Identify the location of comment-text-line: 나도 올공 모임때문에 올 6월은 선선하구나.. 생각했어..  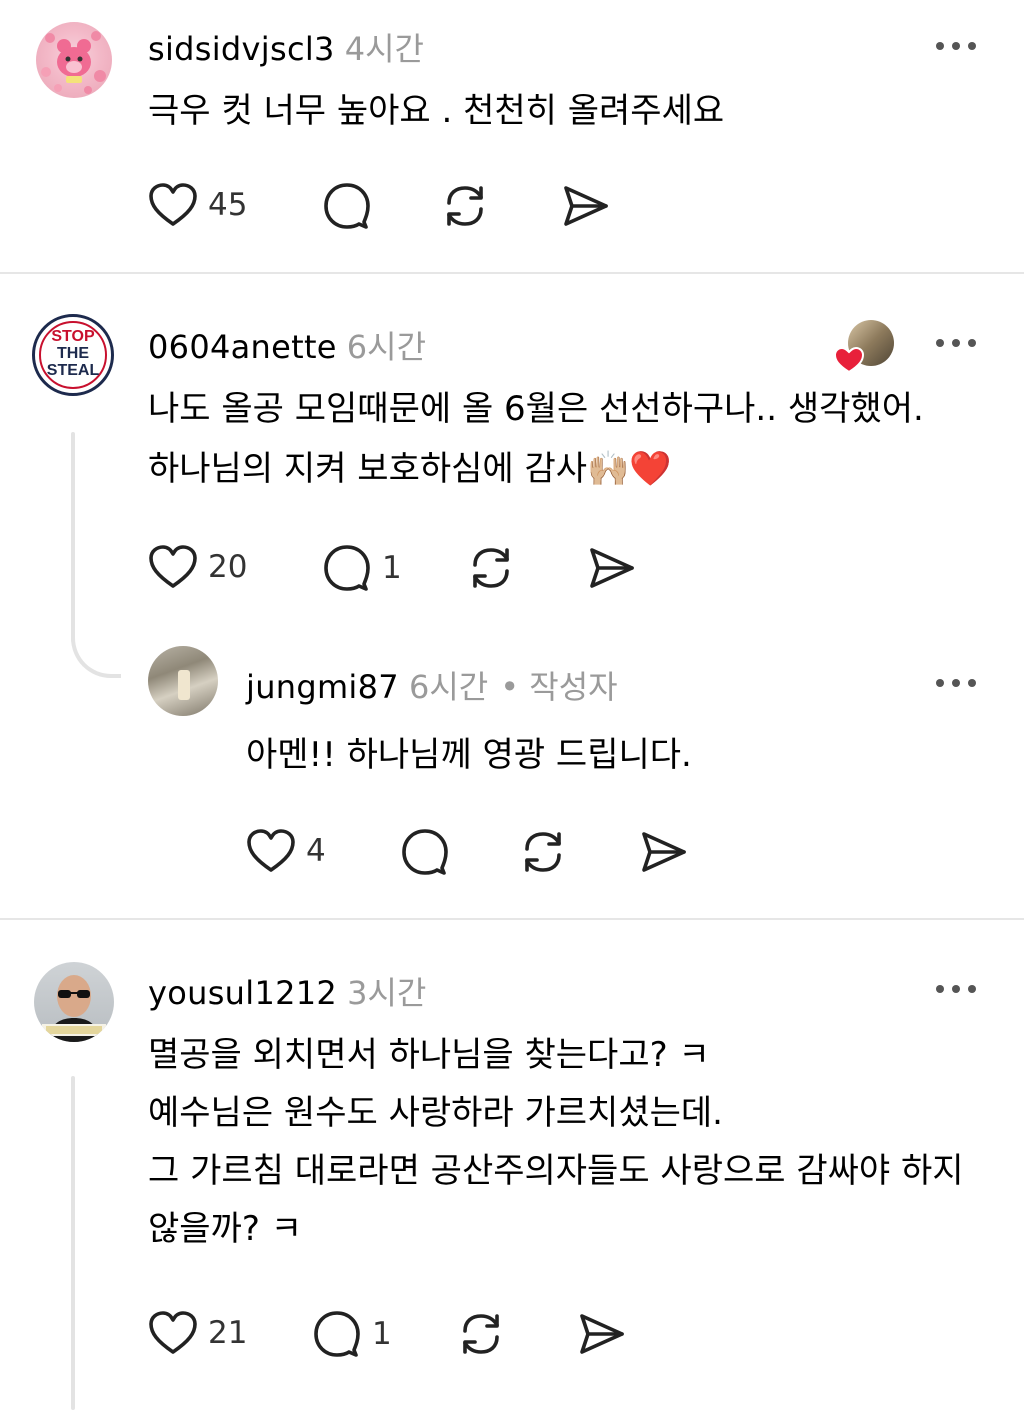
(536, 409).